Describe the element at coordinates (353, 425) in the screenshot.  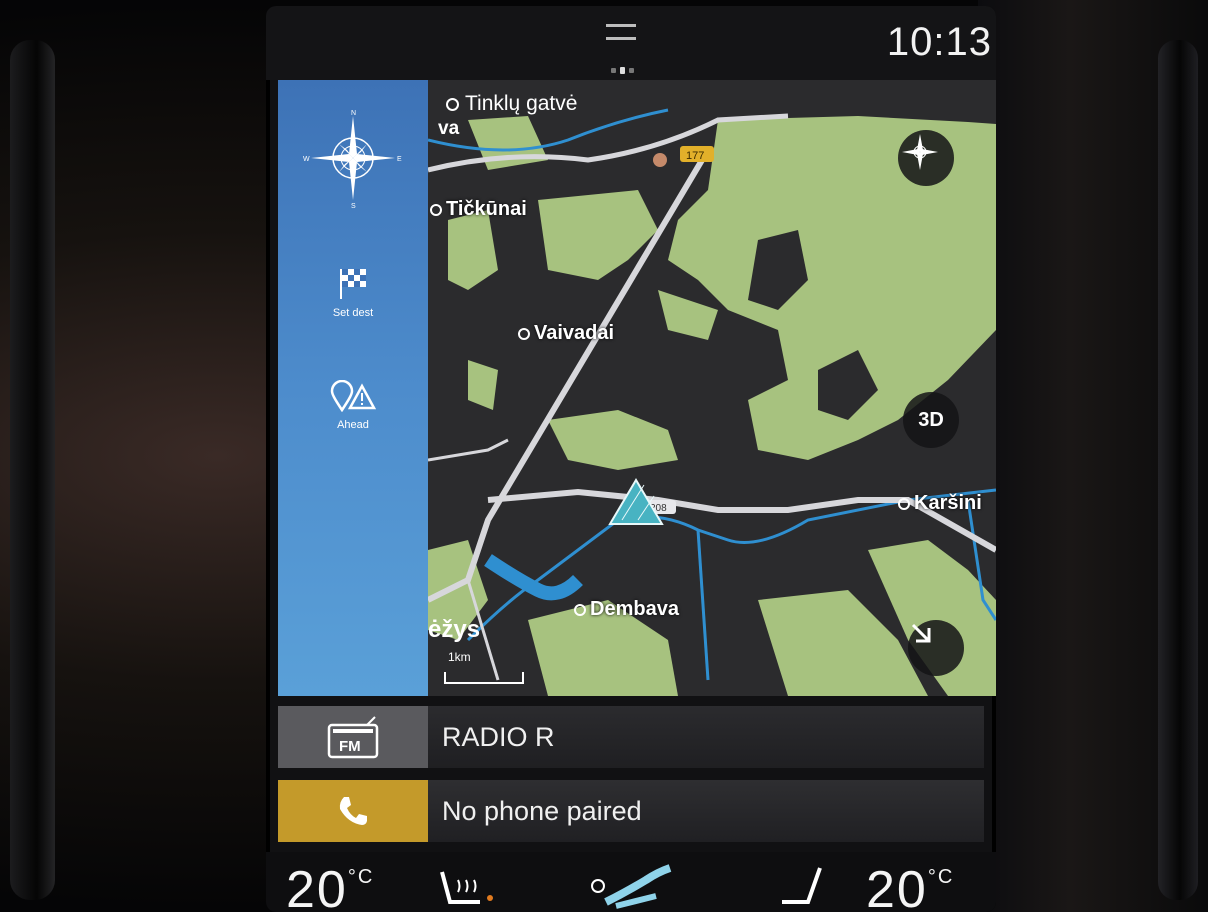
I see `ahead-label: Ahead` at that location.